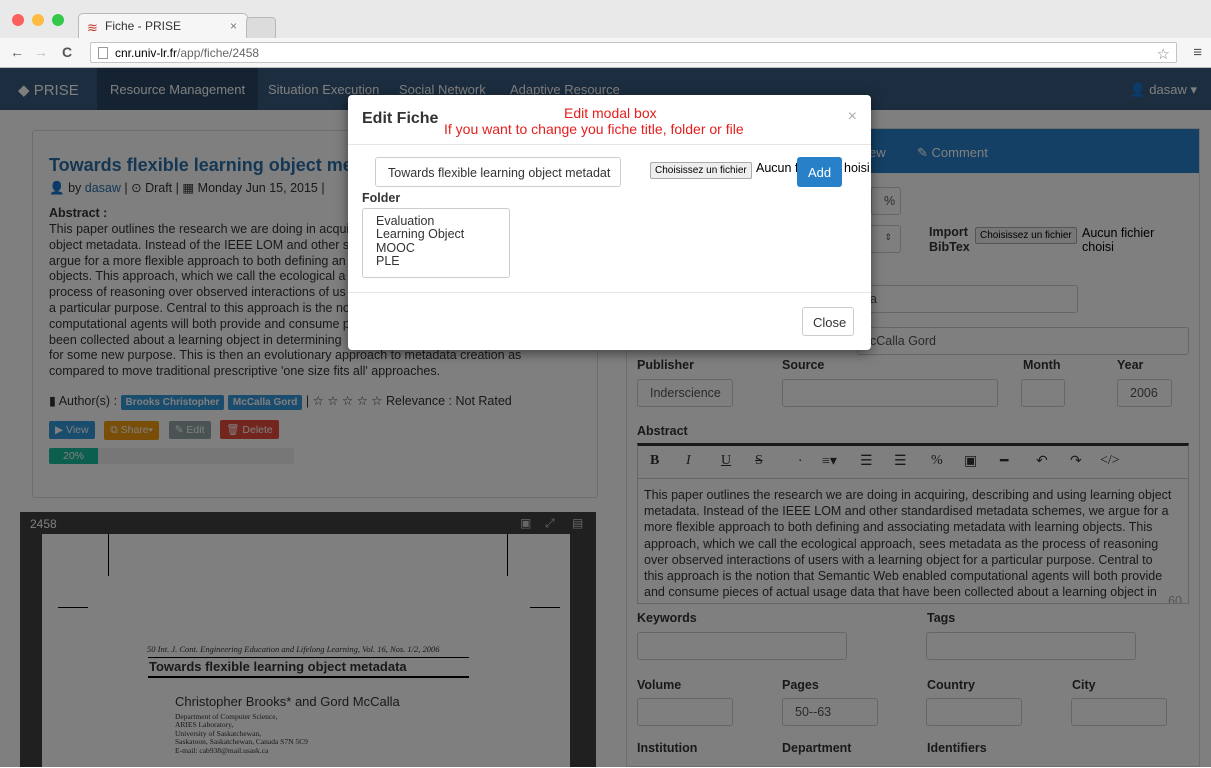  What do you see at coordinates (143, 26) in the screenshot?
I see `tab-title: Fiche - PRISE` at bounding box center [143, 26].